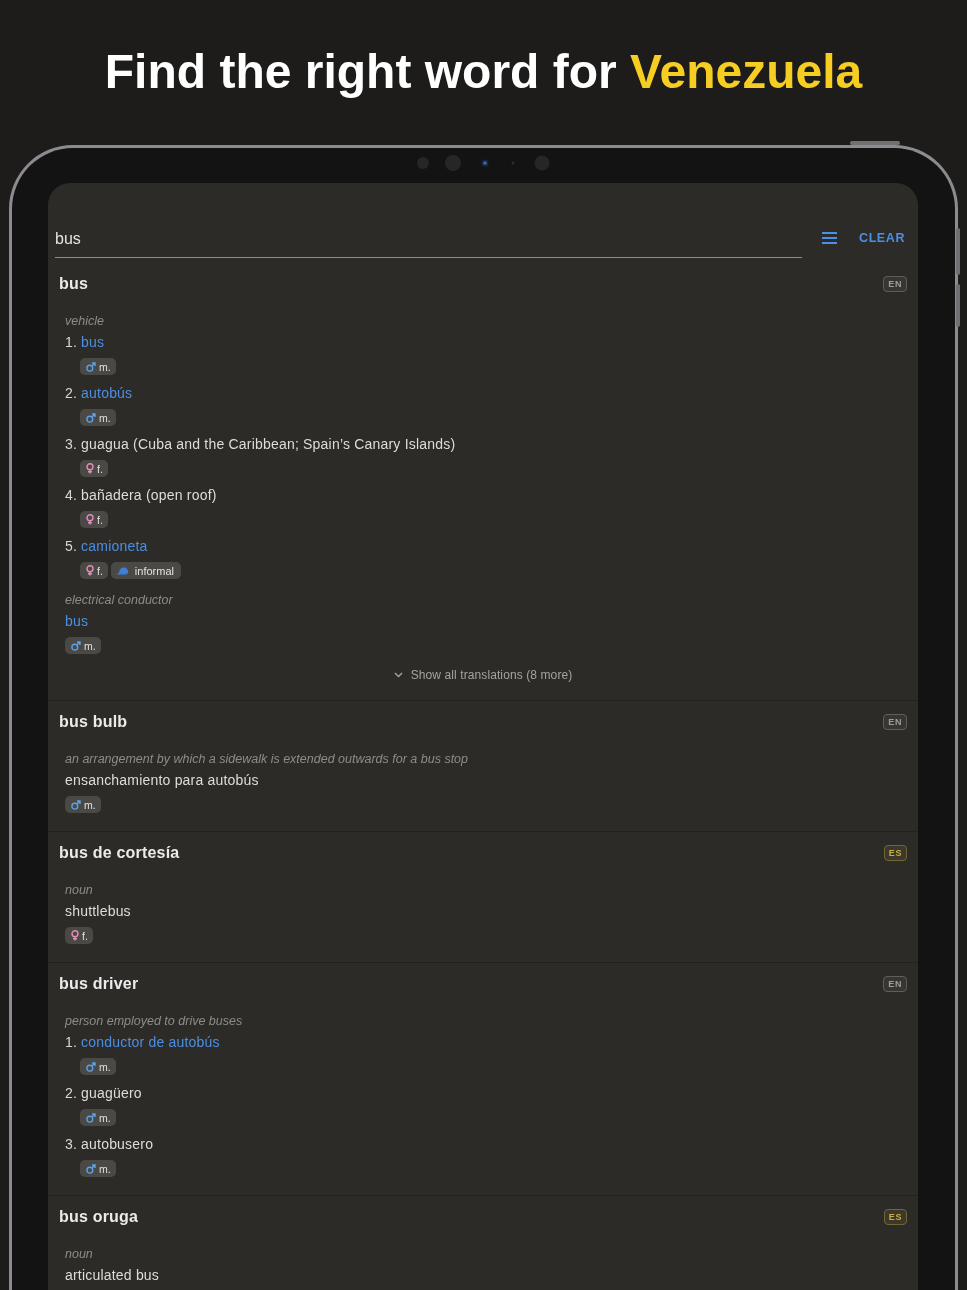 The image size is (967, 1290). Describe the element at coordinates (74, 284) in the screenshot. I see `headword: bus` at that location.